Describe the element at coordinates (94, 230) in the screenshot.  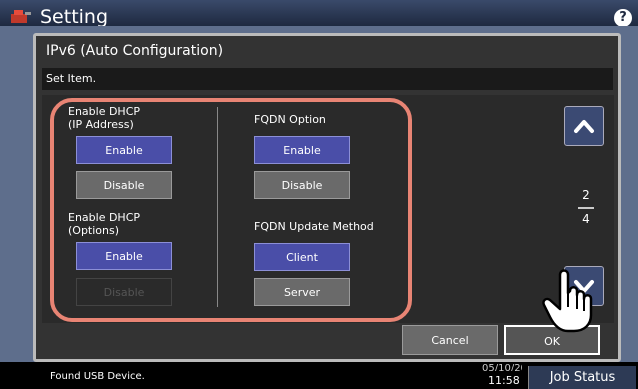
I see `dhcp-options-label-line2: (Options)` at that location.